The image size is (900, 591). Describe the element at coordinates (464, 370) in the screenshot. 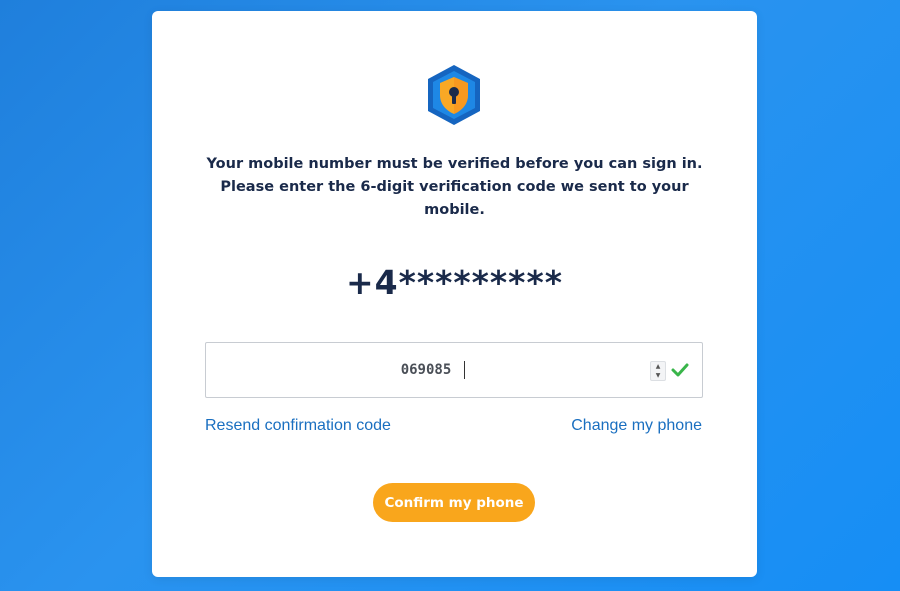

I see `text-caret` at that location.